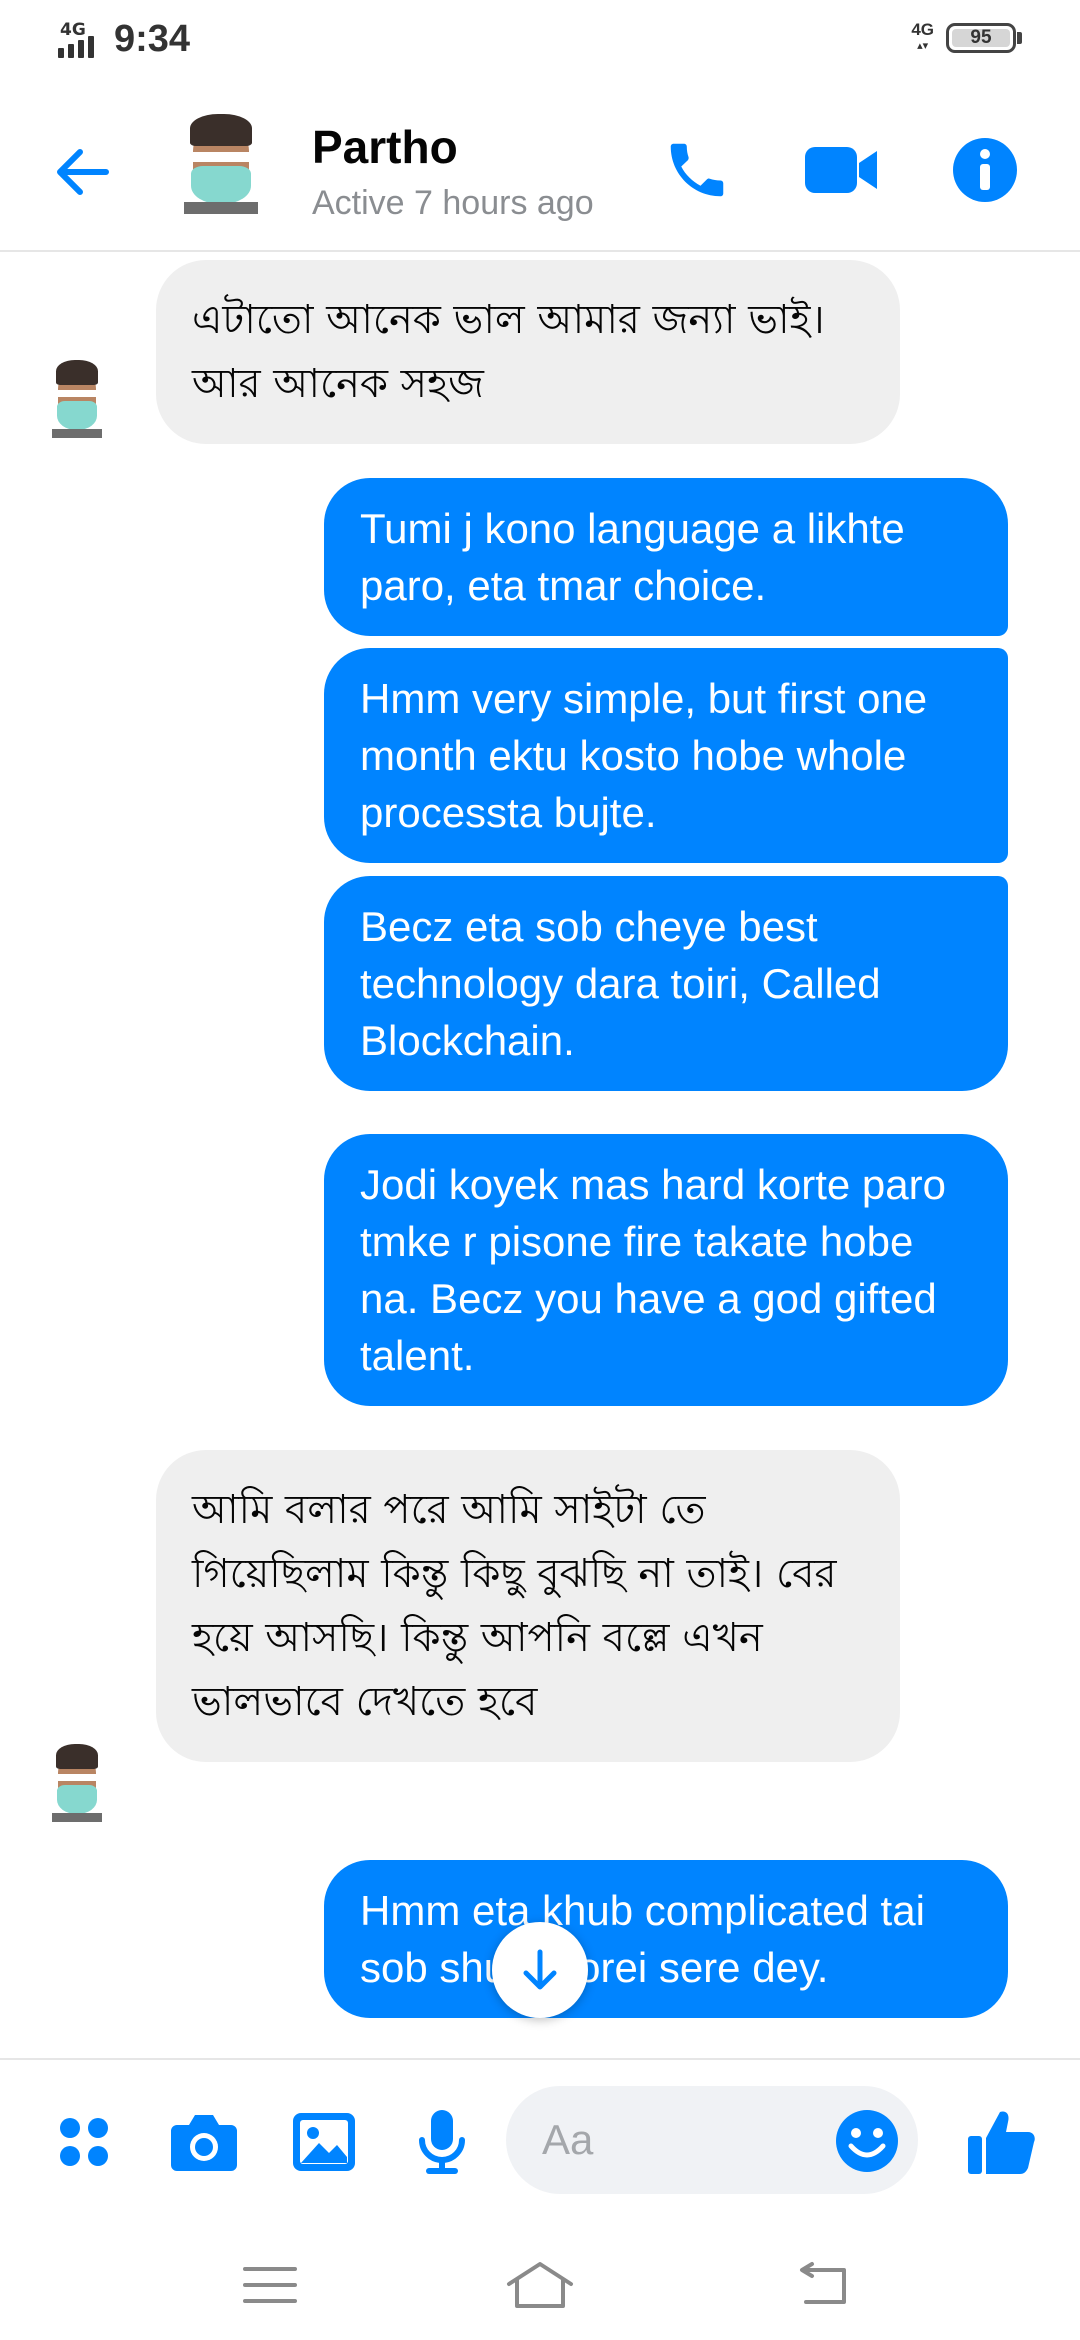 The width and height of the screenshot is (1080, 2340). I want to click on like-button, so click(1002, 2142).